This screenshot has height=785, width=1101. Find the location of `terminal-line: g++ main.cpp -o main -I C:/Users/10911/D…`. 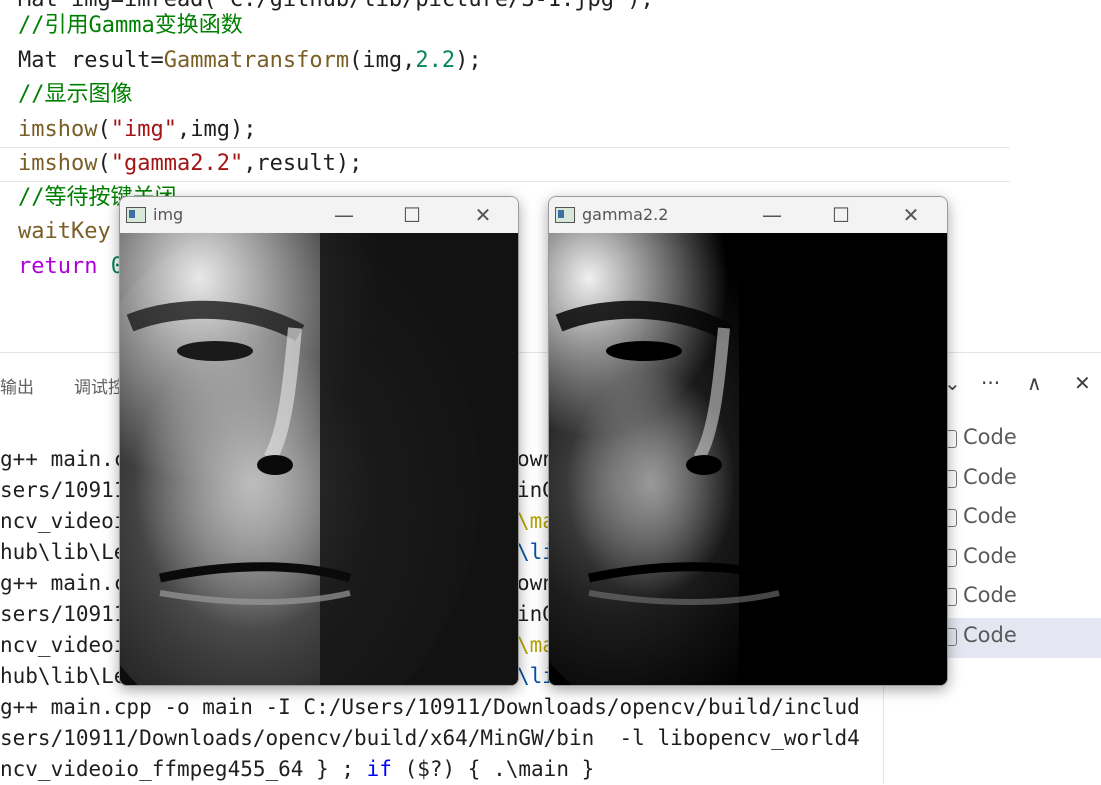

terminal-line: g++ main.cpp -o main -I C:/Users/10911/D… is located at coordinates (430, 707).